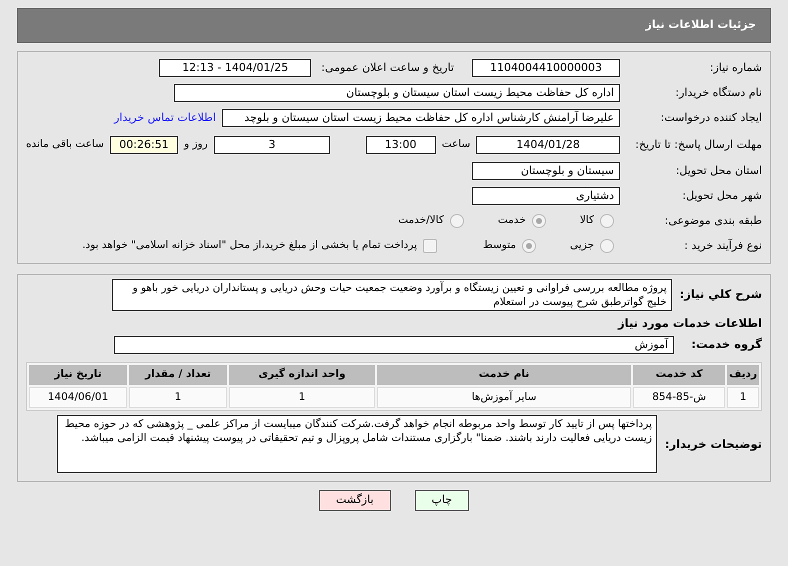  I want to click on back-button: بازگشت, so click(354, 500).